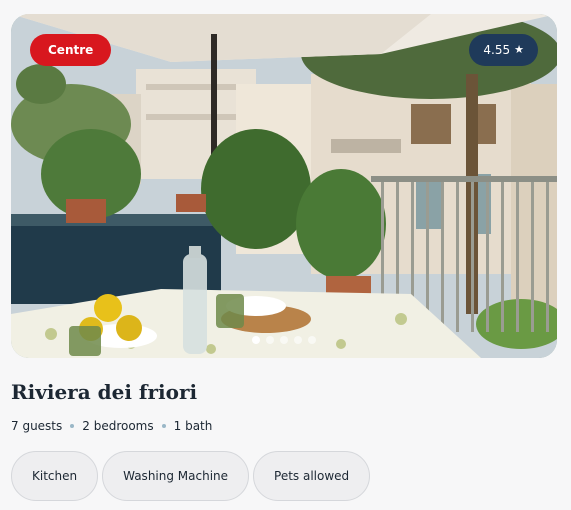 This screenshot has height=510, width=571. I want to click on amenity-chip-washing-machine: Washing Machine, so click(176, 476).